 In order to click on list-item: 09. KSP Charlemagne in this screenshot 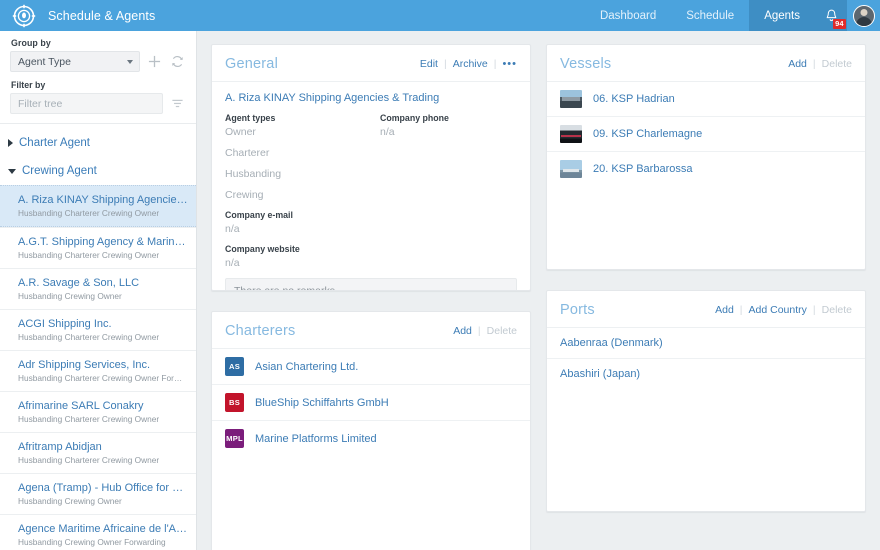, I will do `click(706, 134)`.